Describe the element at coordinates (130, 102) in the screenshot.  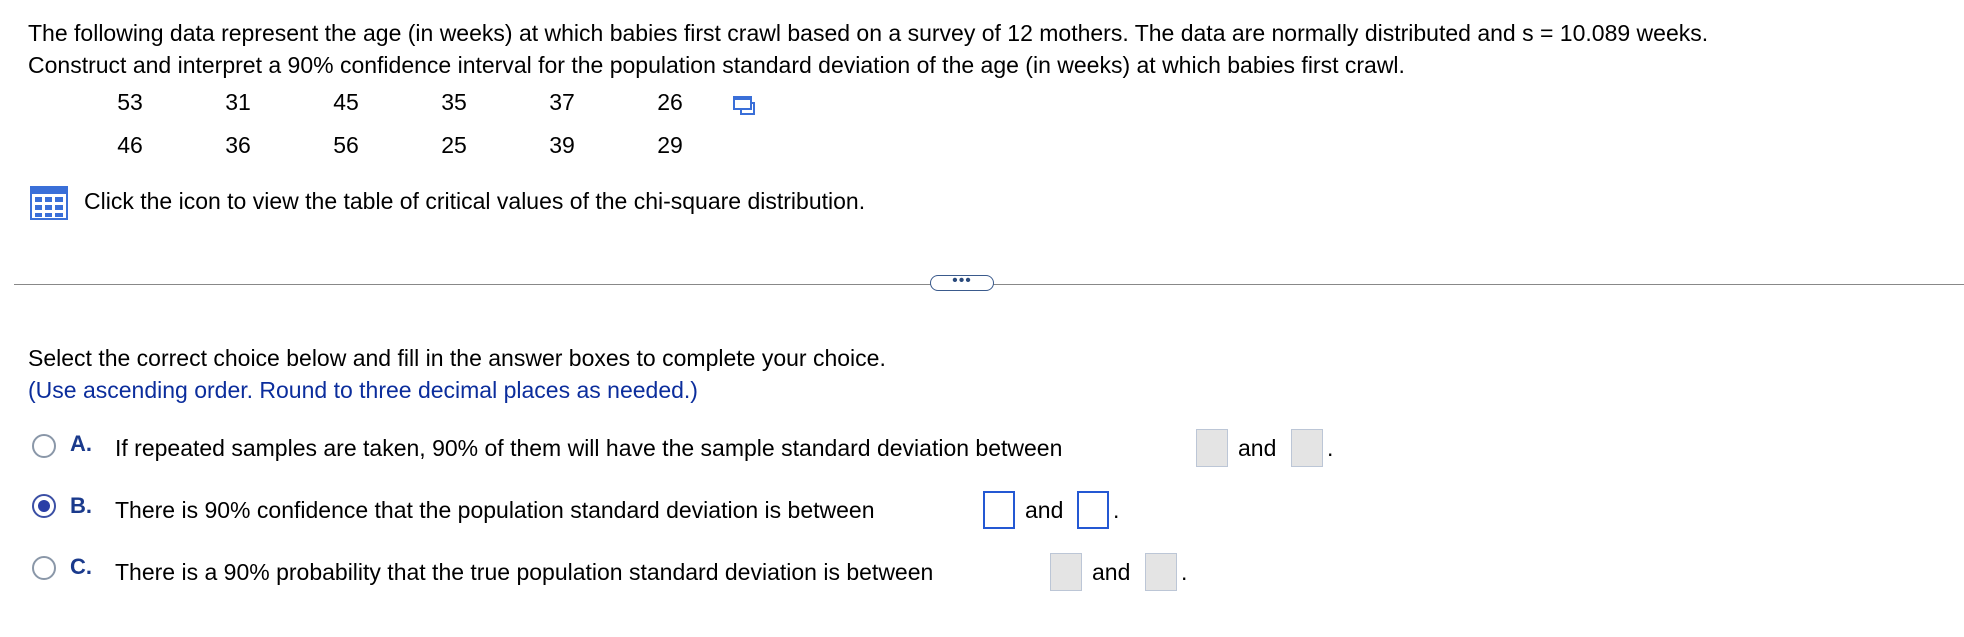
I see `data-cell: 53` at that location.